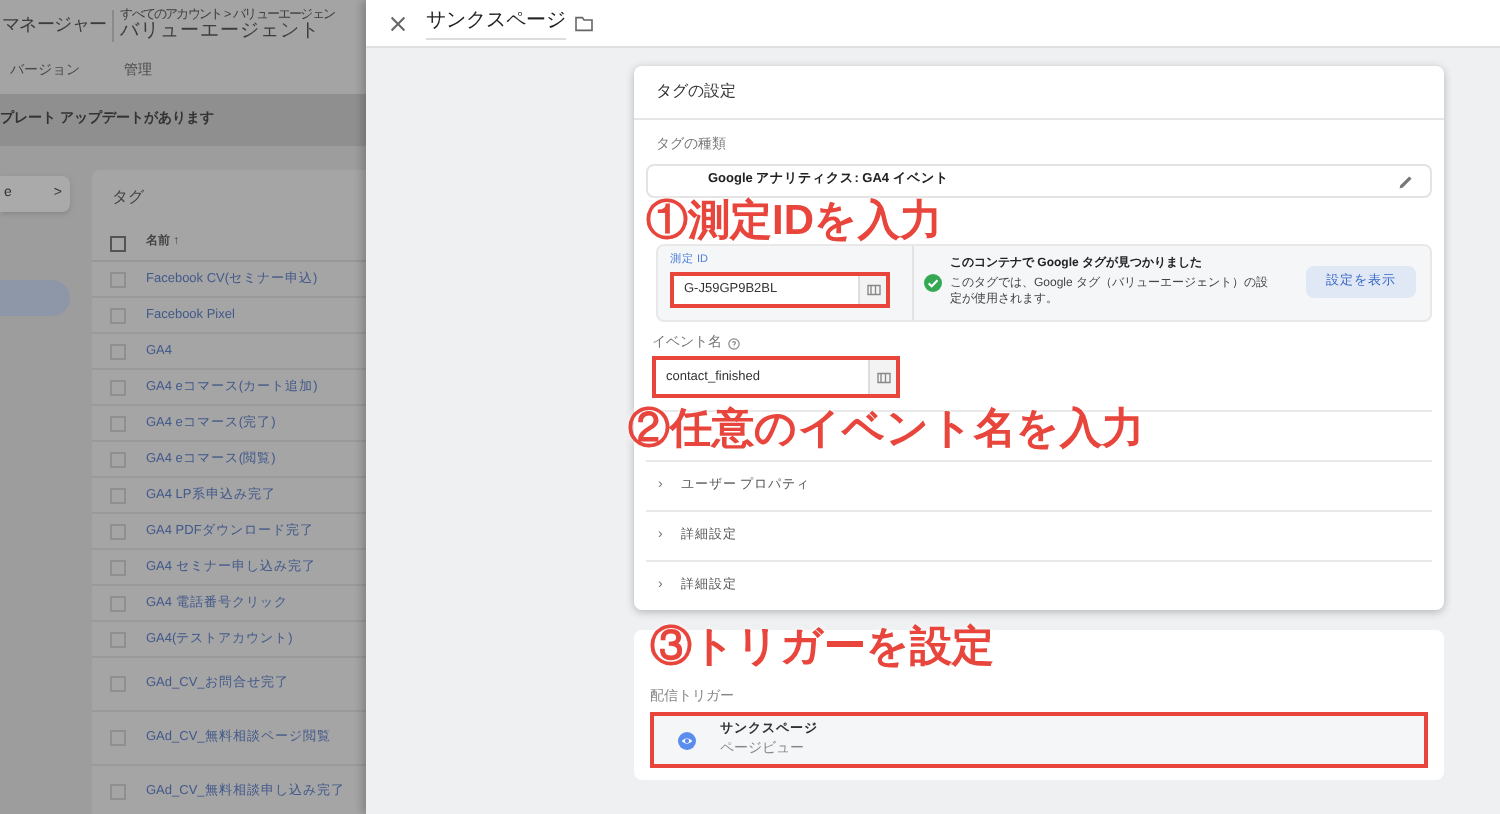 The image size is (1500, 814). Describe the element at coordinates (53, 24) in the screenshot. I see `product-name: マネージャー` at that location.